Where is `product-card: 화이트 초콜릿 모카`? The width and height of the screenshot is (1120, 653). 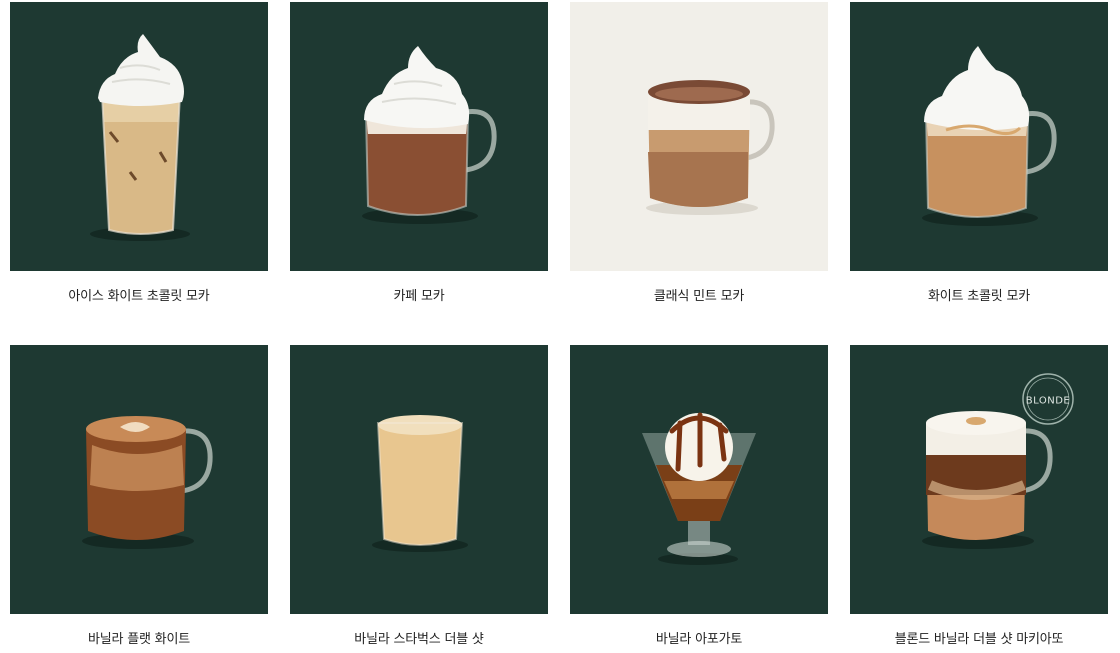 product-card: 화이트 초콜릿 모카 is located at coordinates (979, 154).